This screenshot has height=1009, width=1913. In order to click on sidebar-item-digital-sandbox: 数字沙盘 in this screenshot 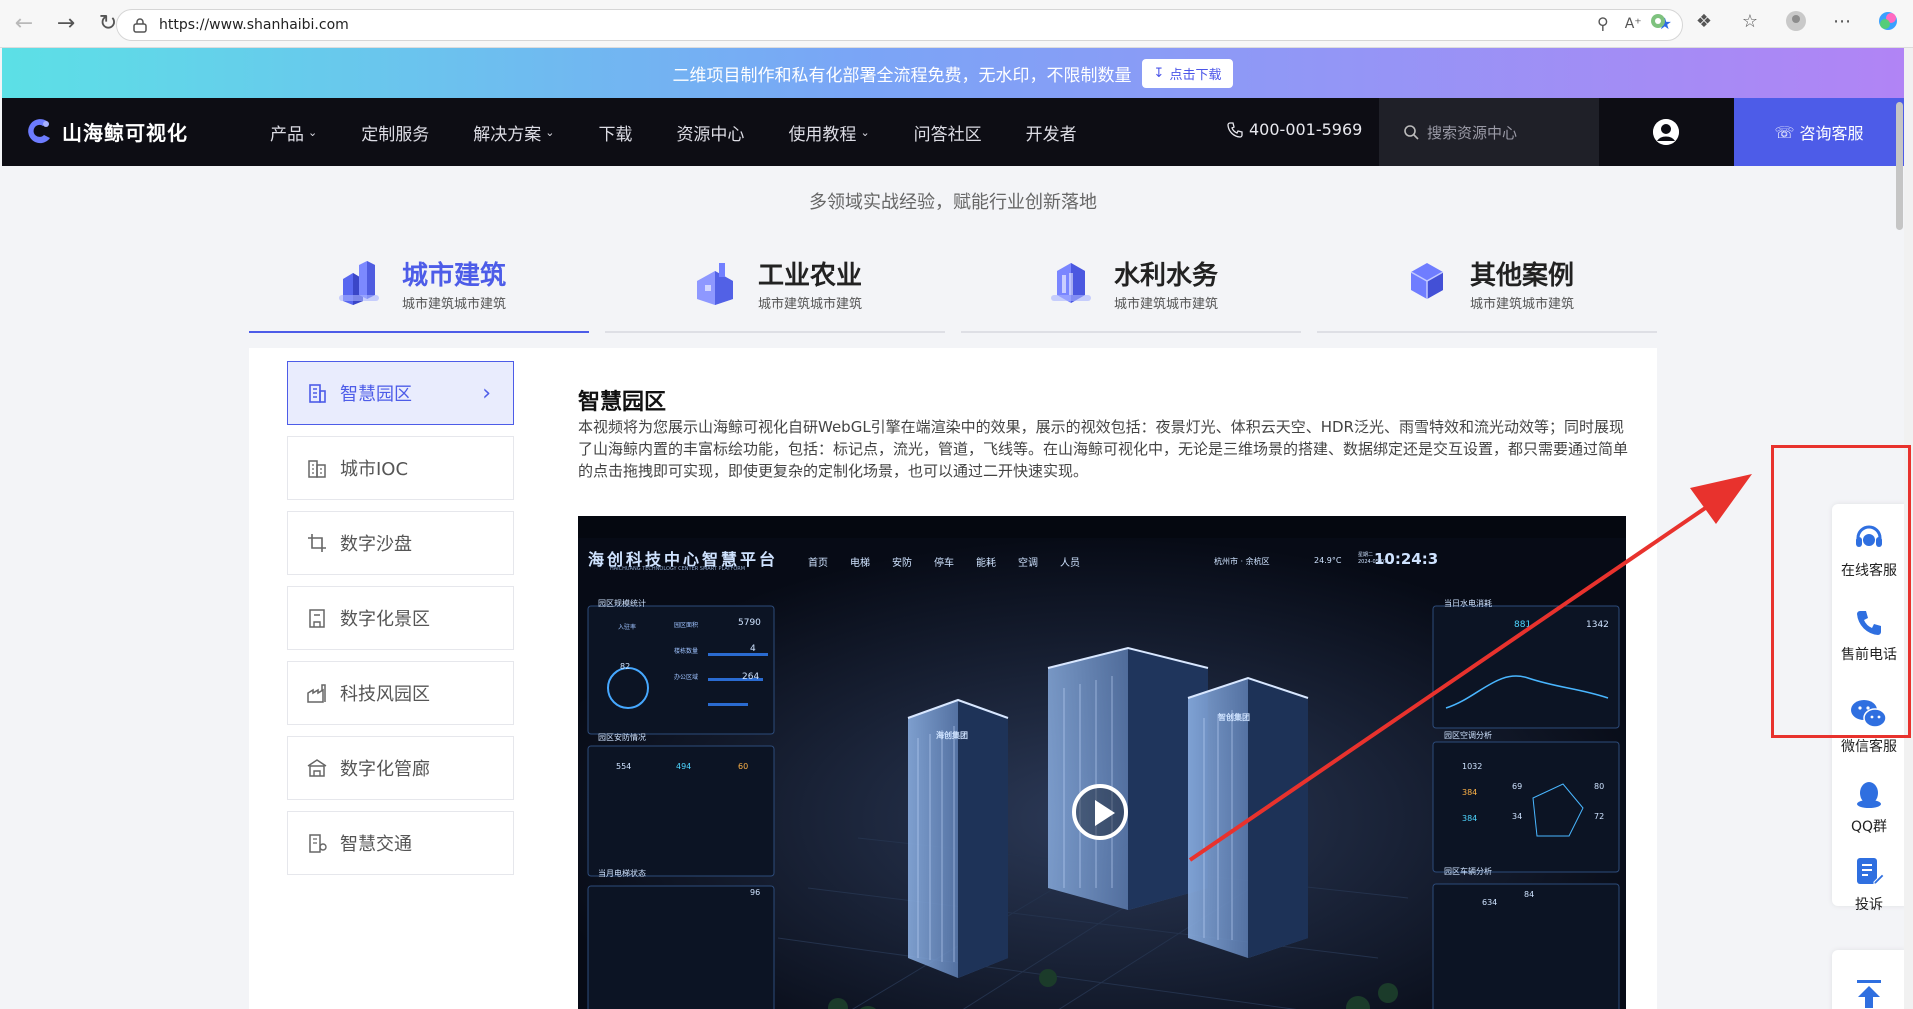, I will do `click(400, 543)`.